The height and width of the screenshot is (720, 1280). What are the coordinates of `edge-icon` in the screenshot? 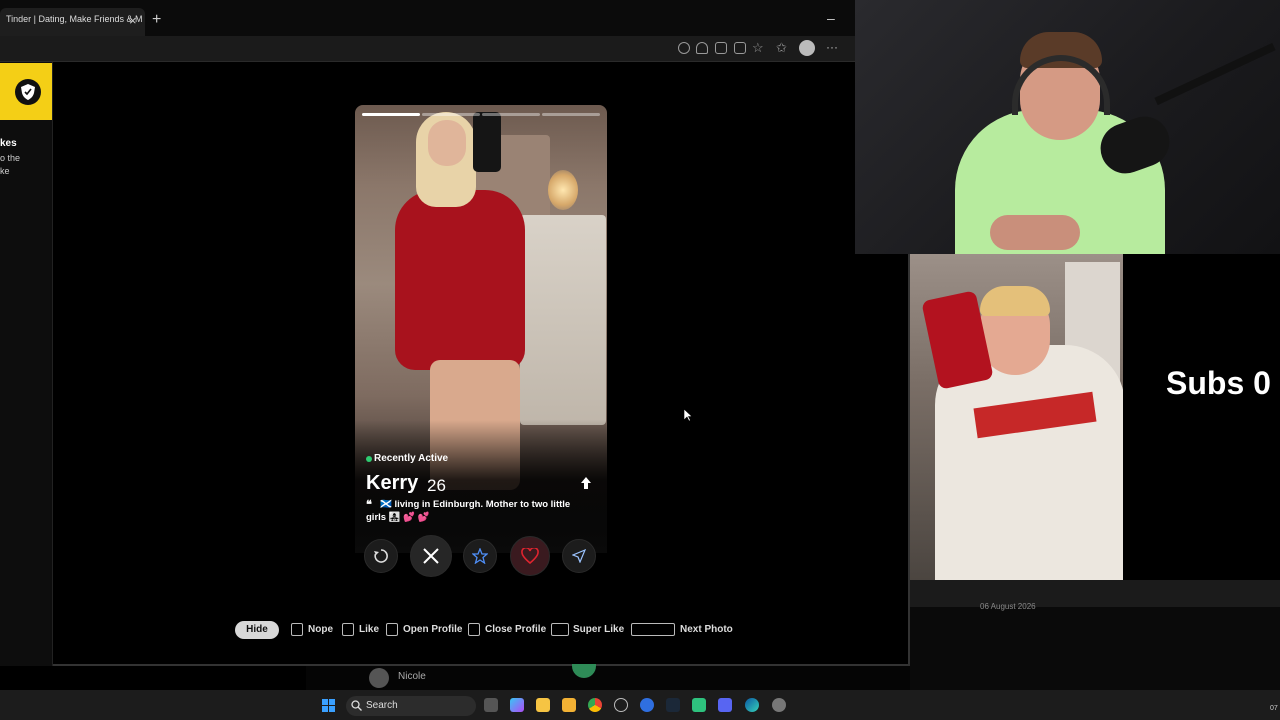 It's located at (752, 705).